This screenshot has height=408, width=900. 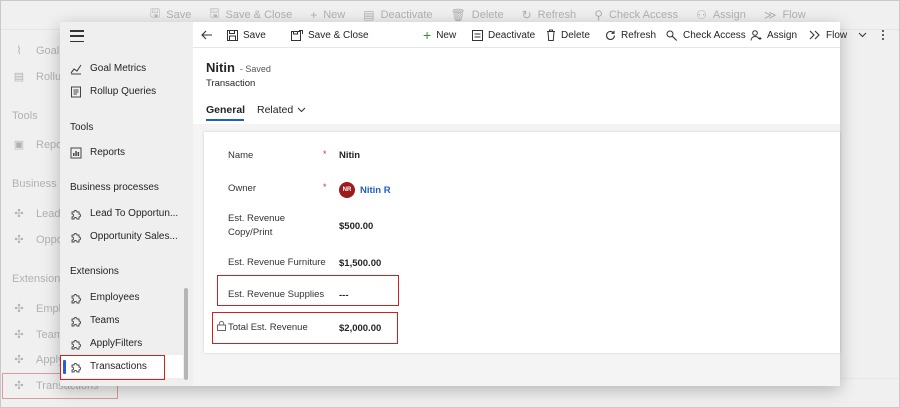 I want to click on field-value-est-revenue-supplies: ---, so click(x=344, y=295).